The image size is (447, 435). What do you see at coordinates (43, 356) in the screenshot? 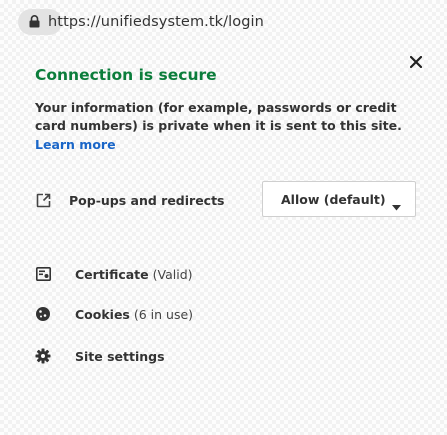
I see `gear-icon` at bounding box center [43, 356].